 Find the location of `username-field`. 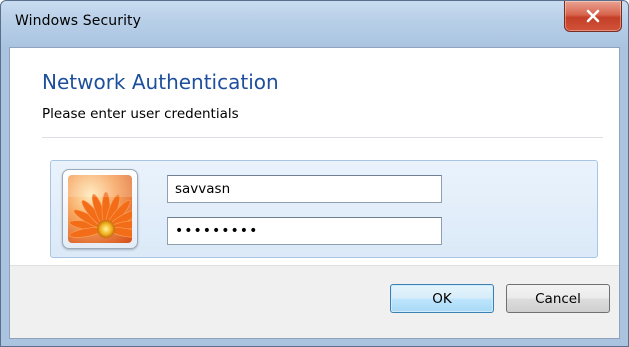

username-field is located at coordinates (304, 189).